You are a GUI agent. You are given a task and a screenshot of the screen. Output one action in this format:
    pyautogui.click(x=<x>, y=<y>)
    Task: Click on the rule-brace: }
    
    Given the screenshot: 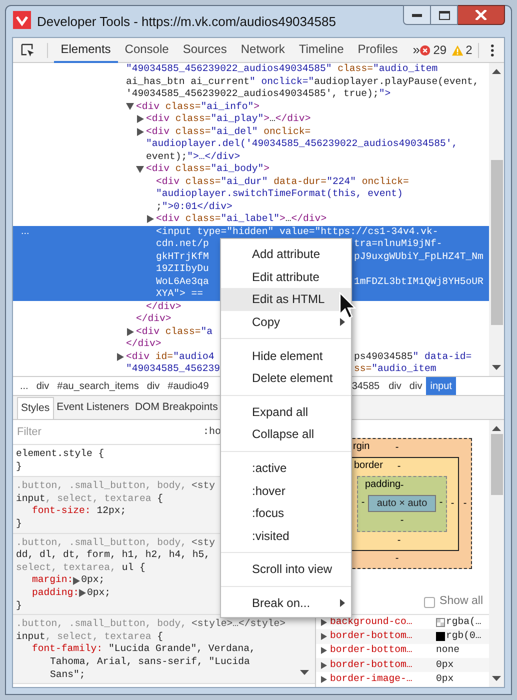 What is the action you would take?
    pyautogui.click(x=19, y=524)
    